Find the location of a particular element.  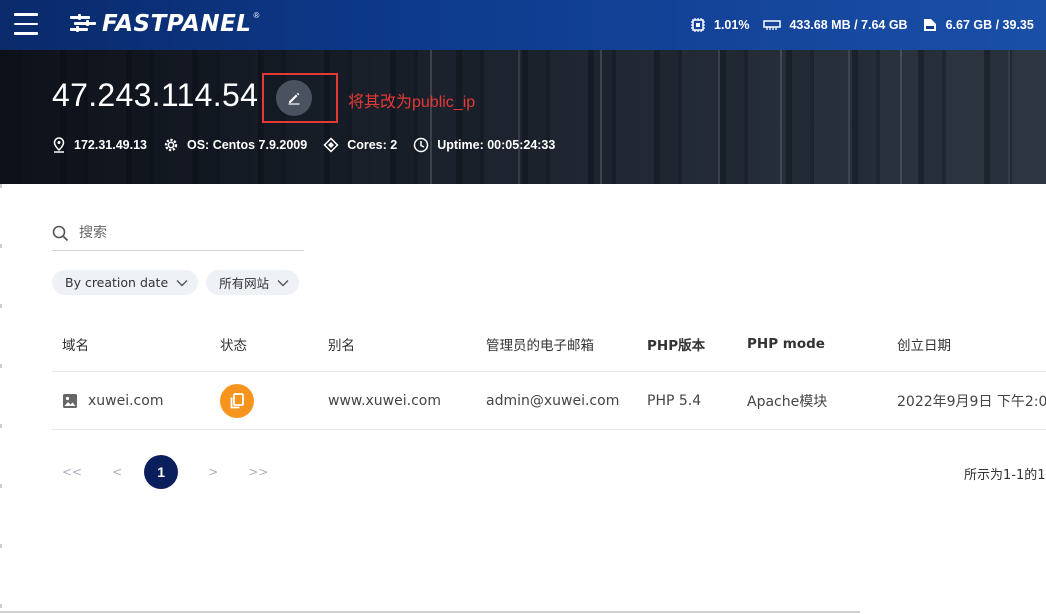

copy-icon is located at coordinates (237, 400).